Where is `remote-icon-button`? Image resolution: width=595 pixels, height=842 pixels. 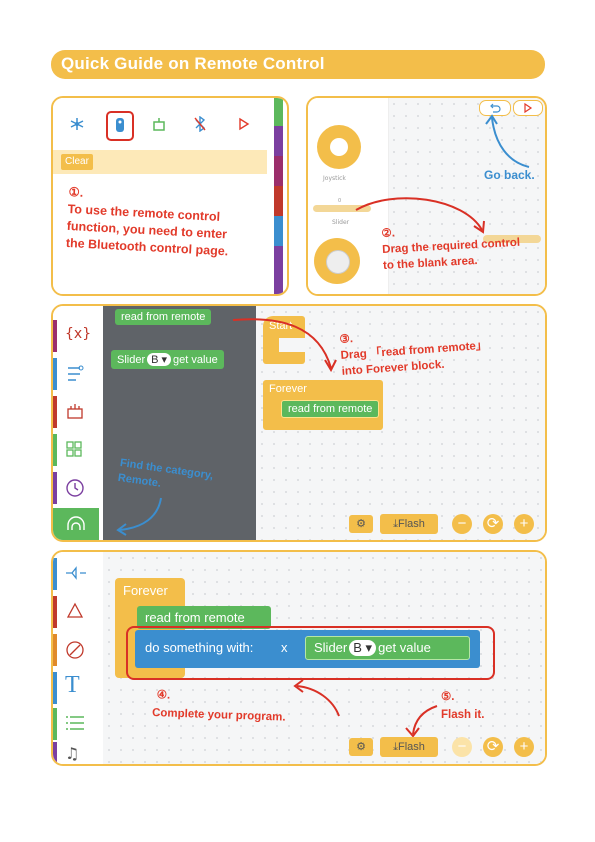 remote-icon-button is located at coordinates (120, 126).